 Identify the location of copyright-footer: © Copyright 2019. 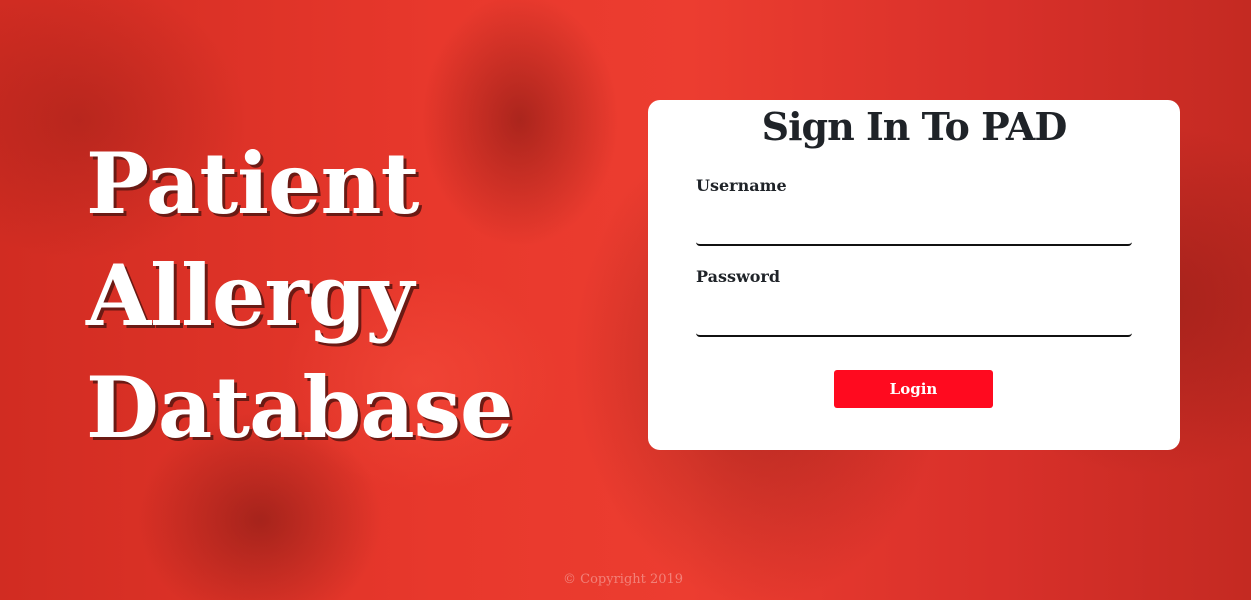
(623, 579).